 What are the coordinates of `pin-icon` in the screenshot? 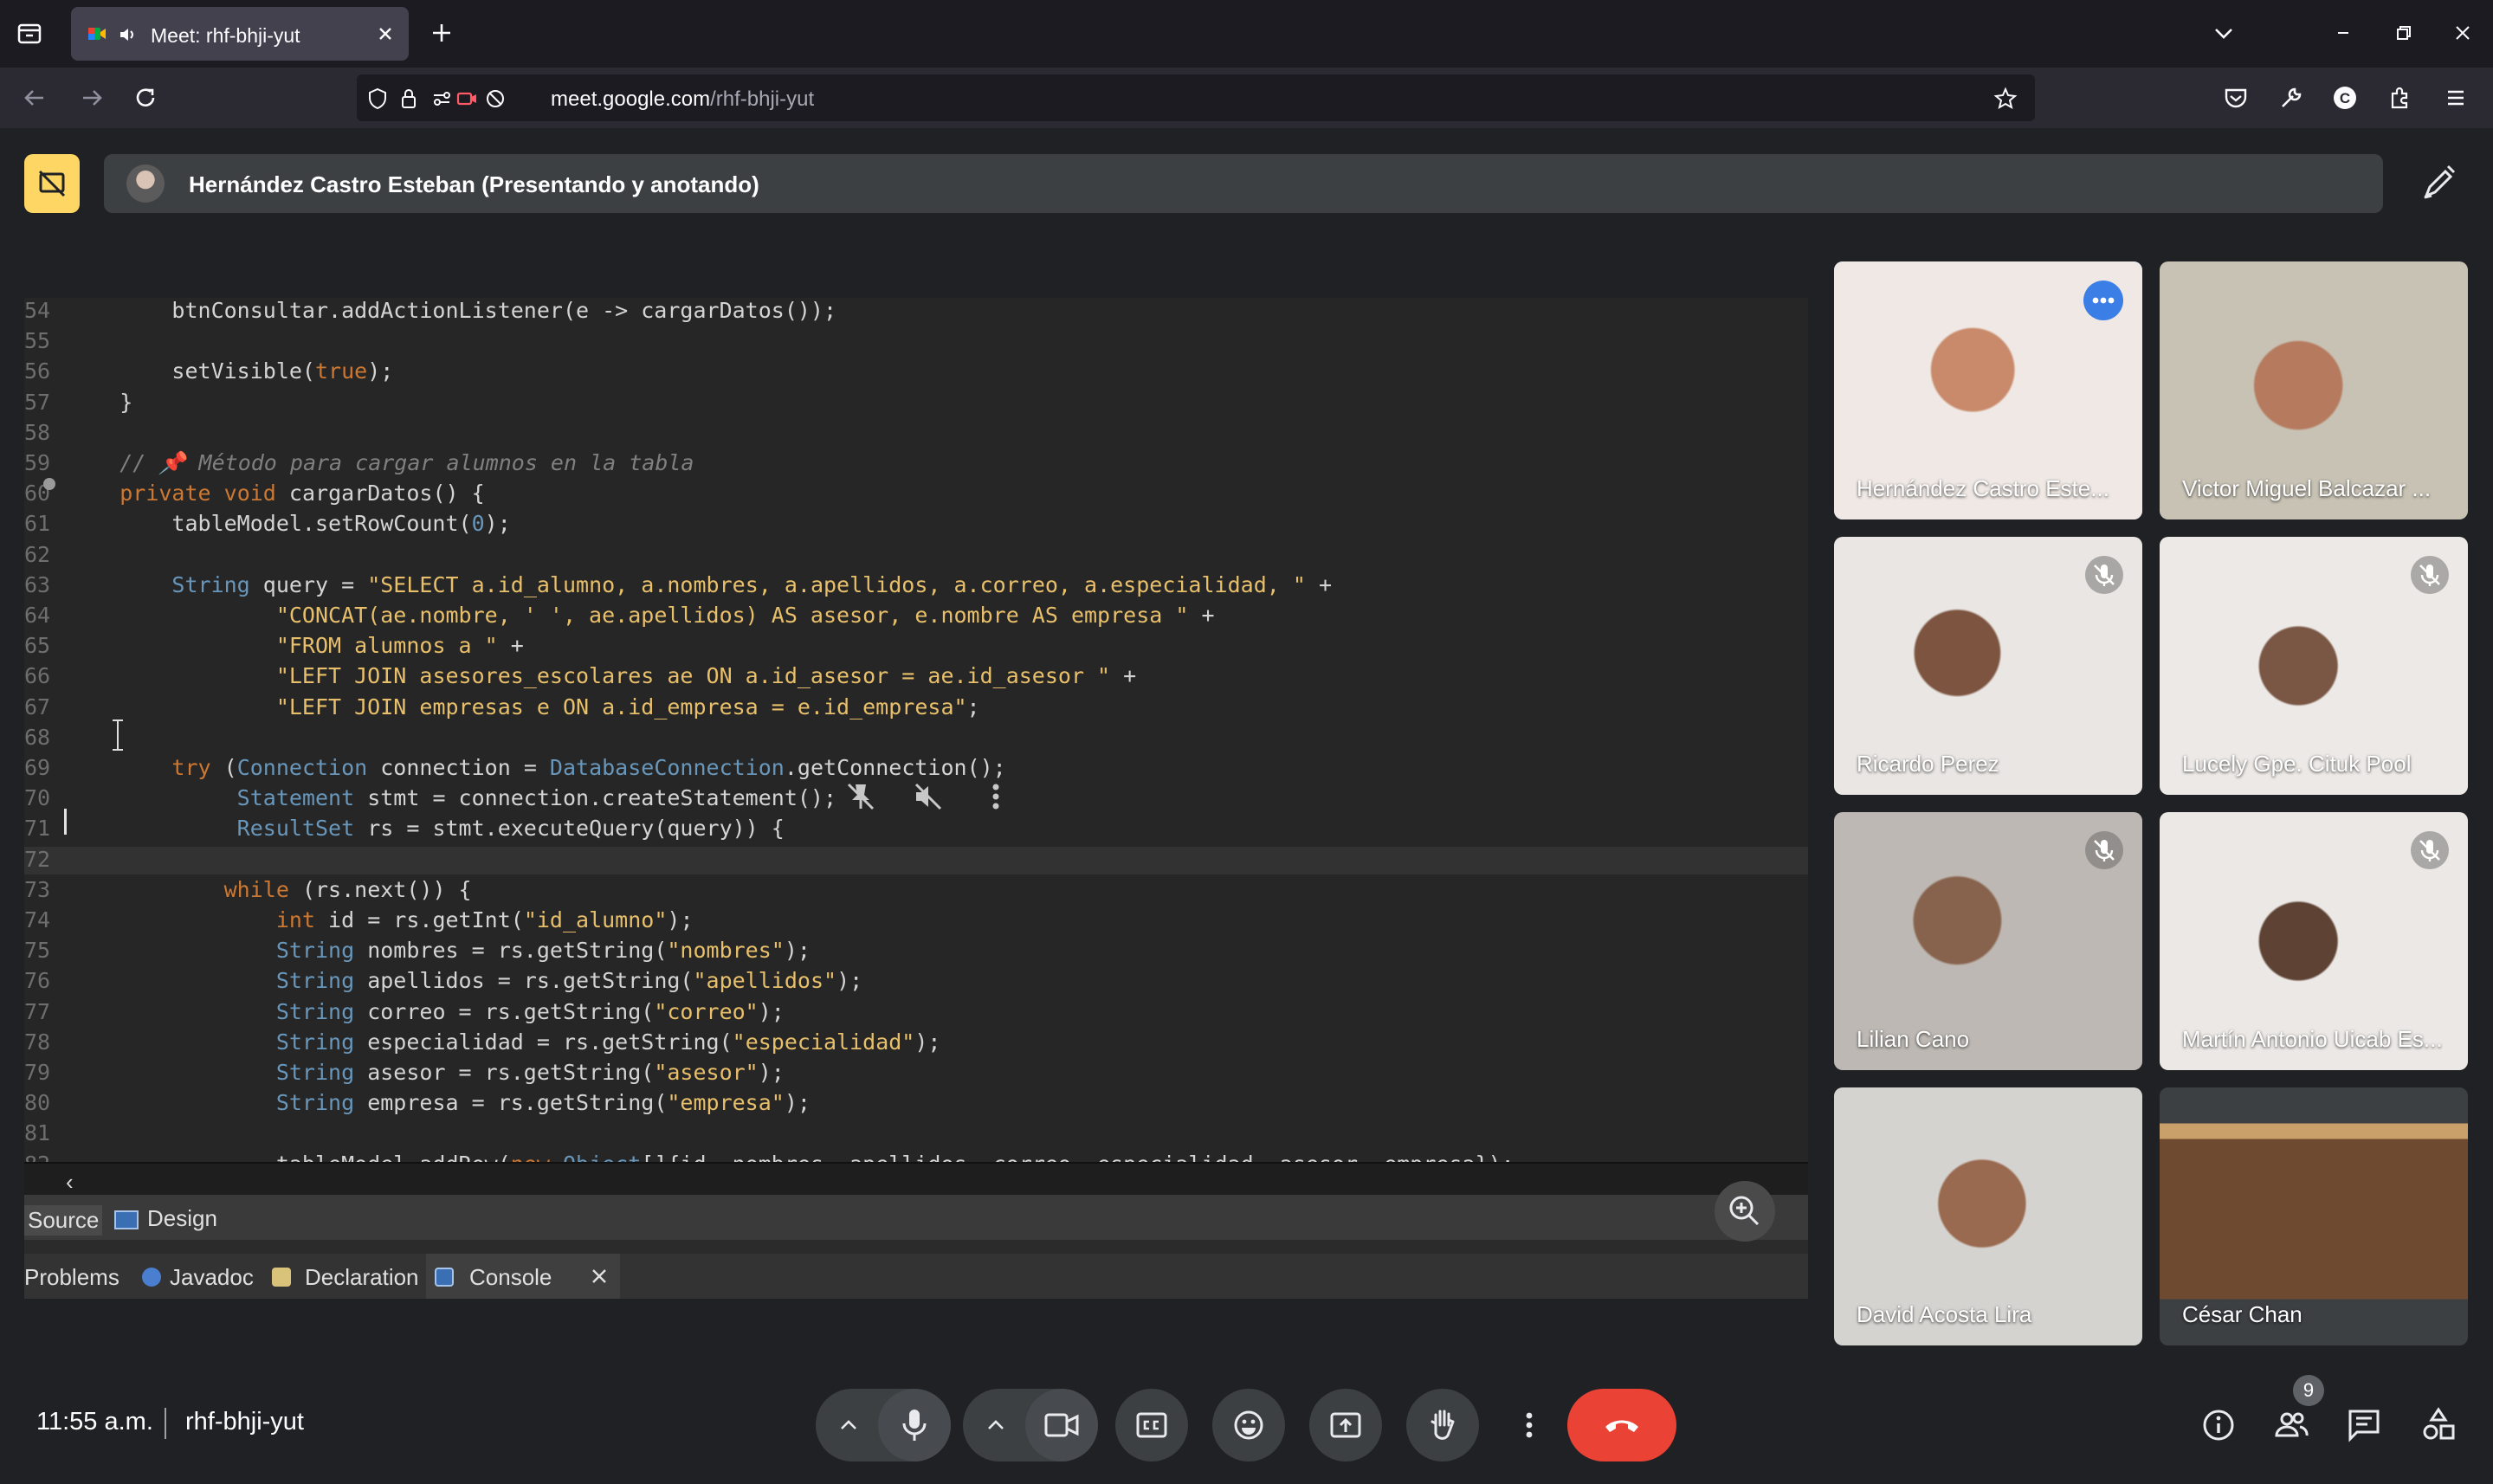 It's located at (860, 796).